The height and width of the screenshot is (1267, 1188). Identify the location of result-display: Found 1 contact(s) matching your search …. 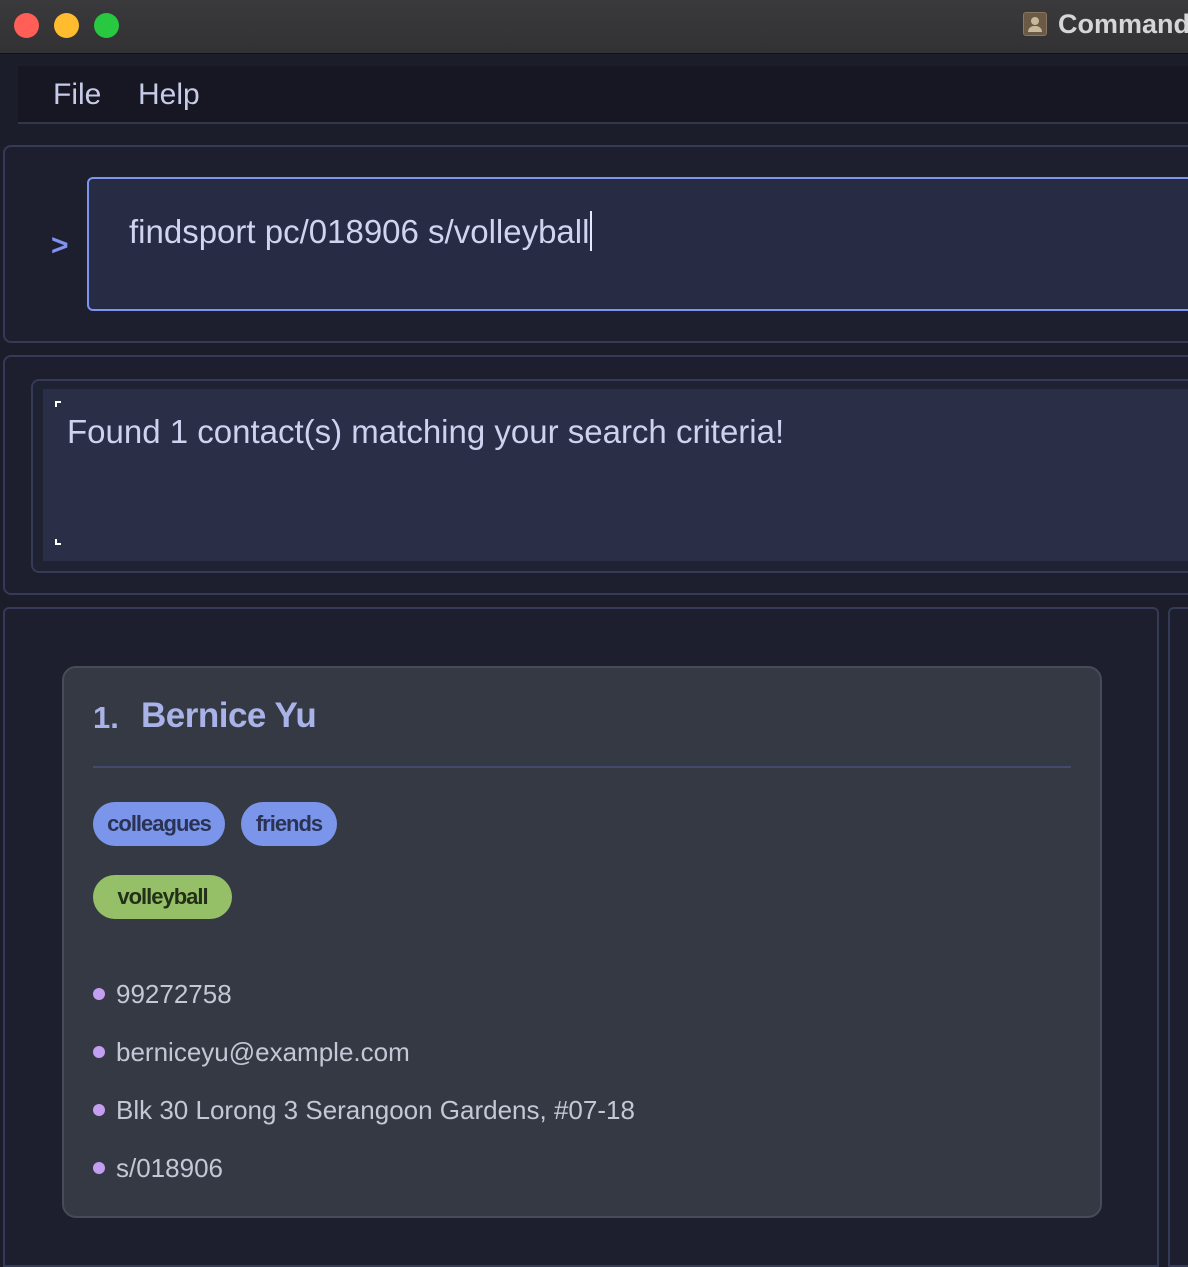
(609, 476).